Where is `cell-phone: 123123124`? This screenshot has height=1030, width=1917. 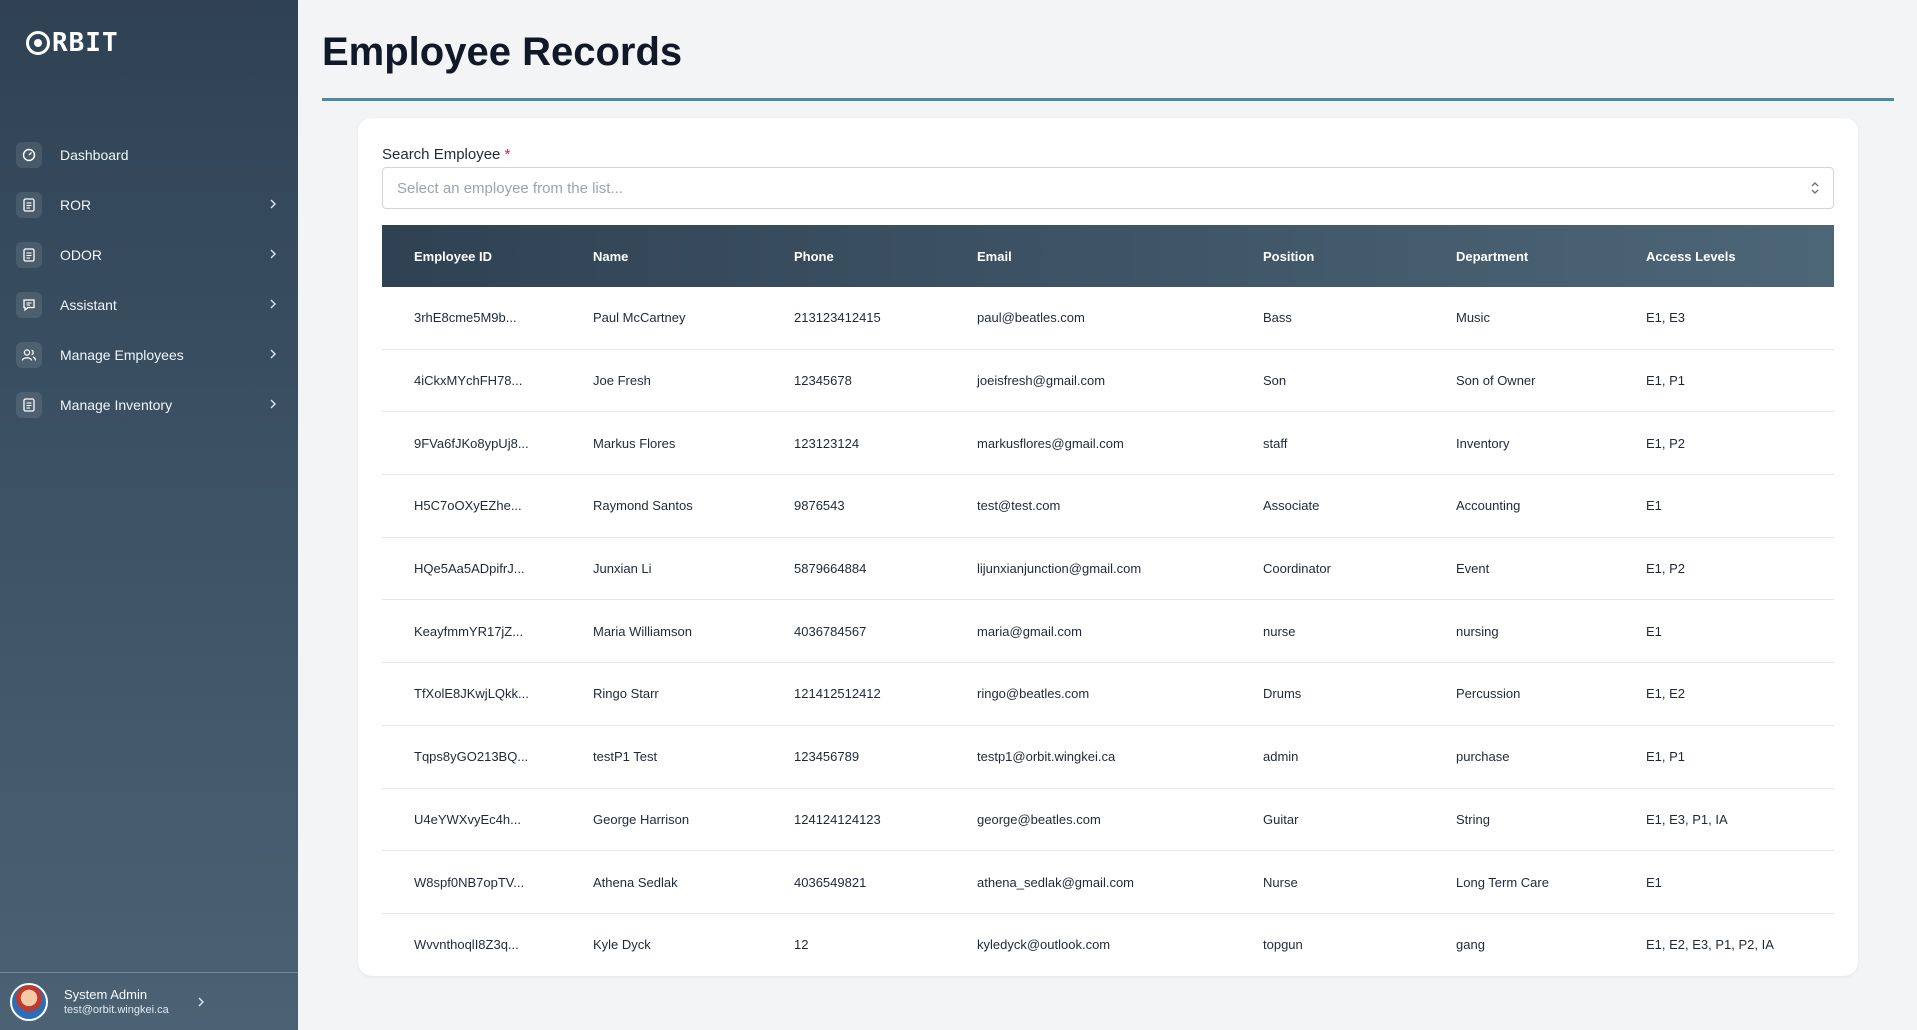 cell-phone: 123123124 is located at coordinates (827, 443).